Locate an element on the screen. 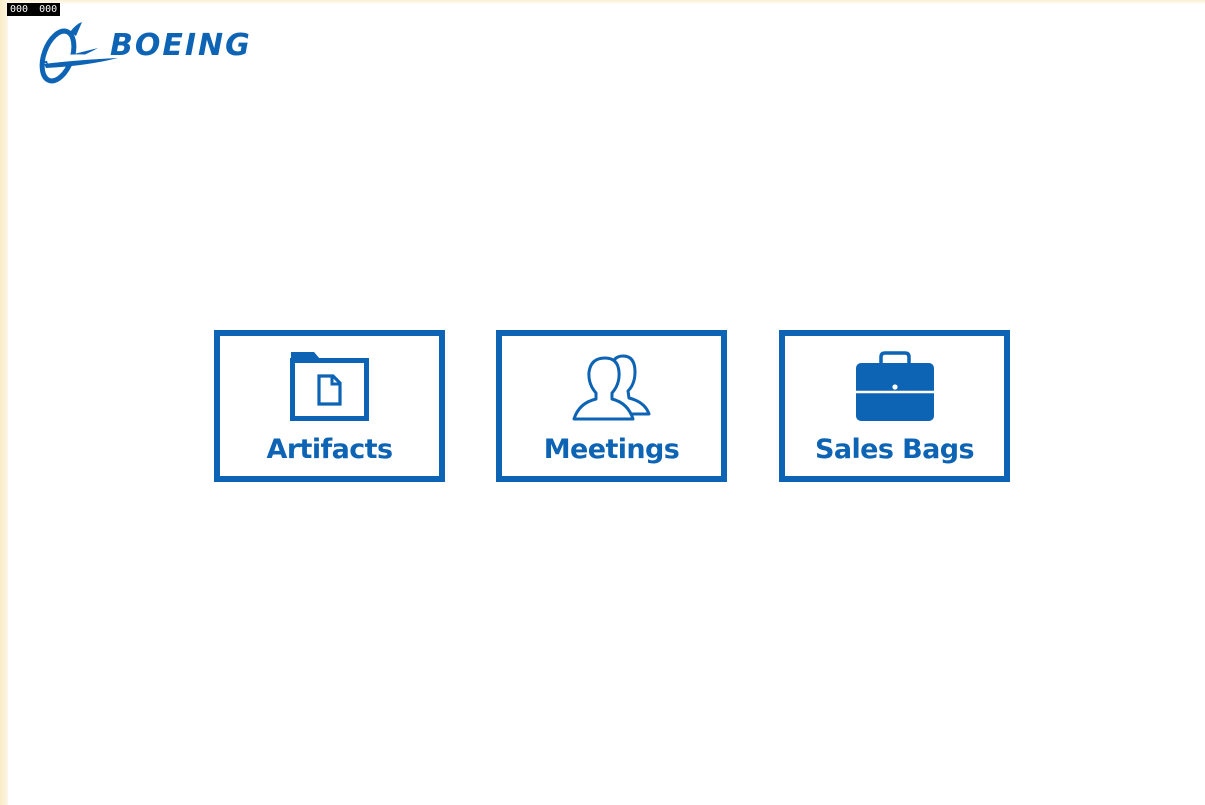 The height and width of the screenshot is (805, 1205). boeing-logo: BOEING is located at coordinates (181, 52).